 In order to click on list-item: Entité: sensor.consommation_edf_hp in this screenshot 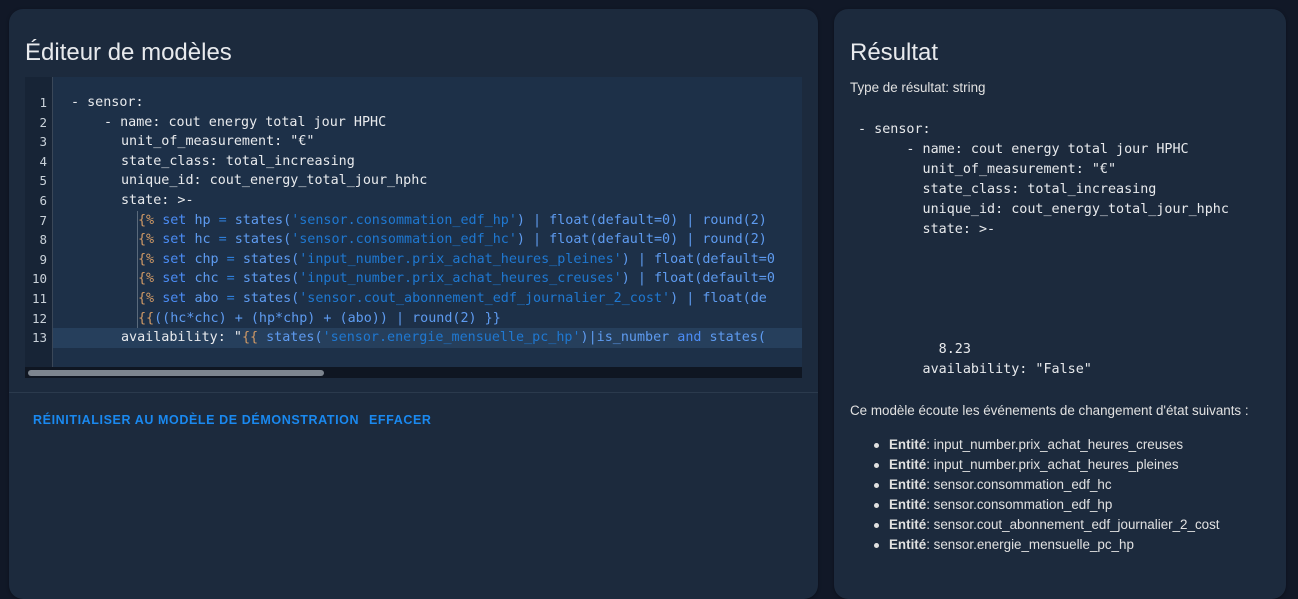, I will do `click(1047, 505)`.